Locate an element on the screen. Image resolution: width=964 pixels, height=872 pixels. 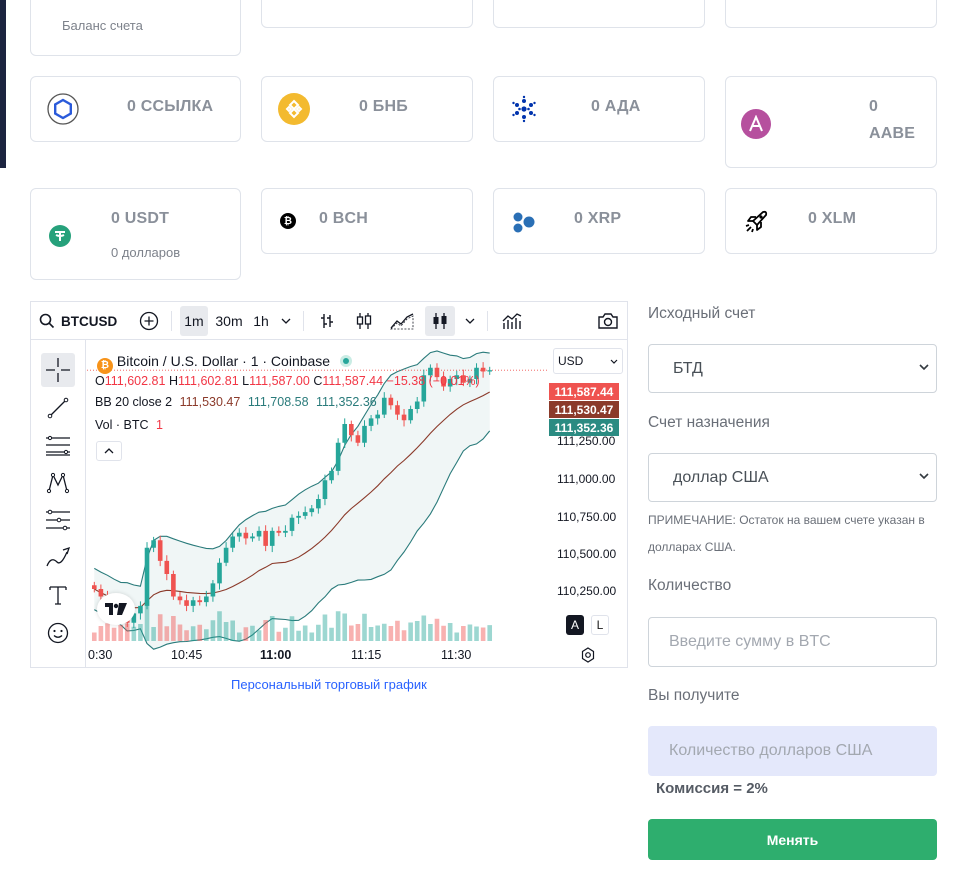
target-account-value: доллар США is located at coordinates (721, 477).